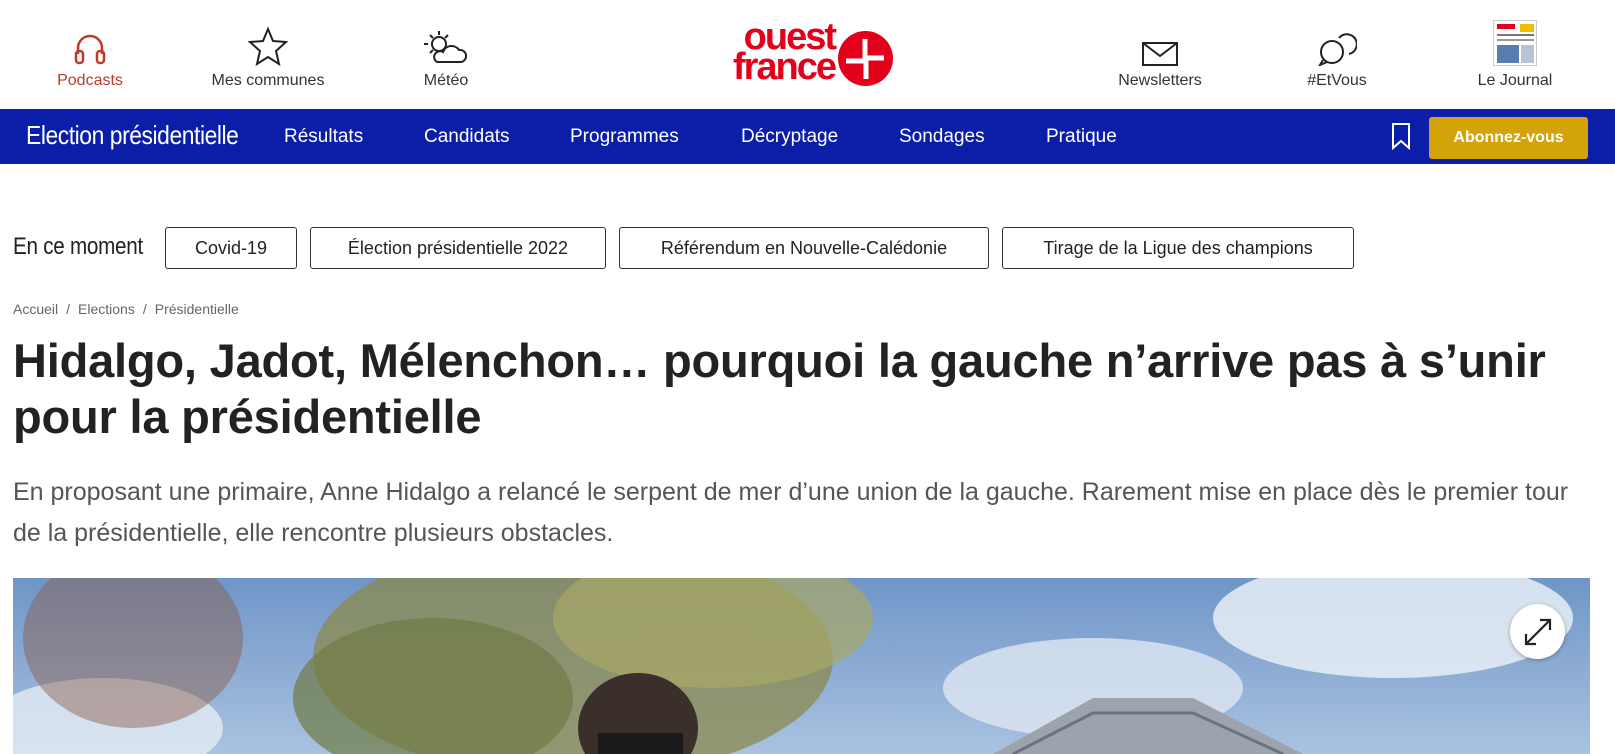  I want to click on breadcrumb-accueil: Accueil, so click(35, 309).